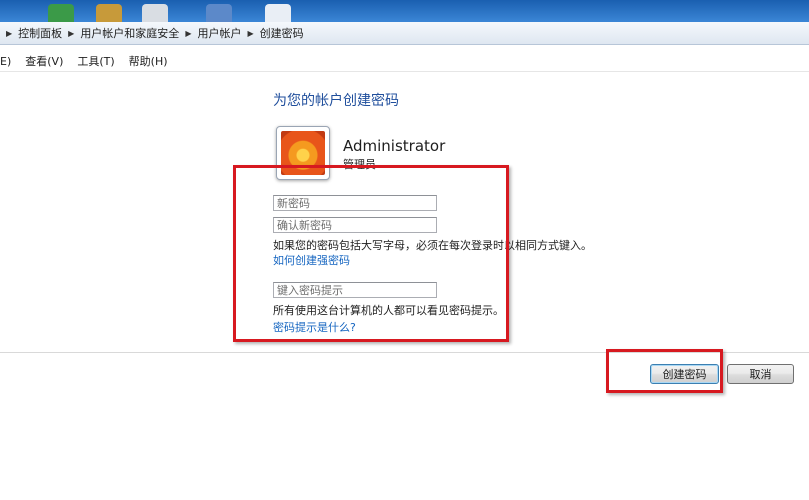 This screenshot has height=500, width=809. I want to click on highlight-box-form, so click(371, 253).